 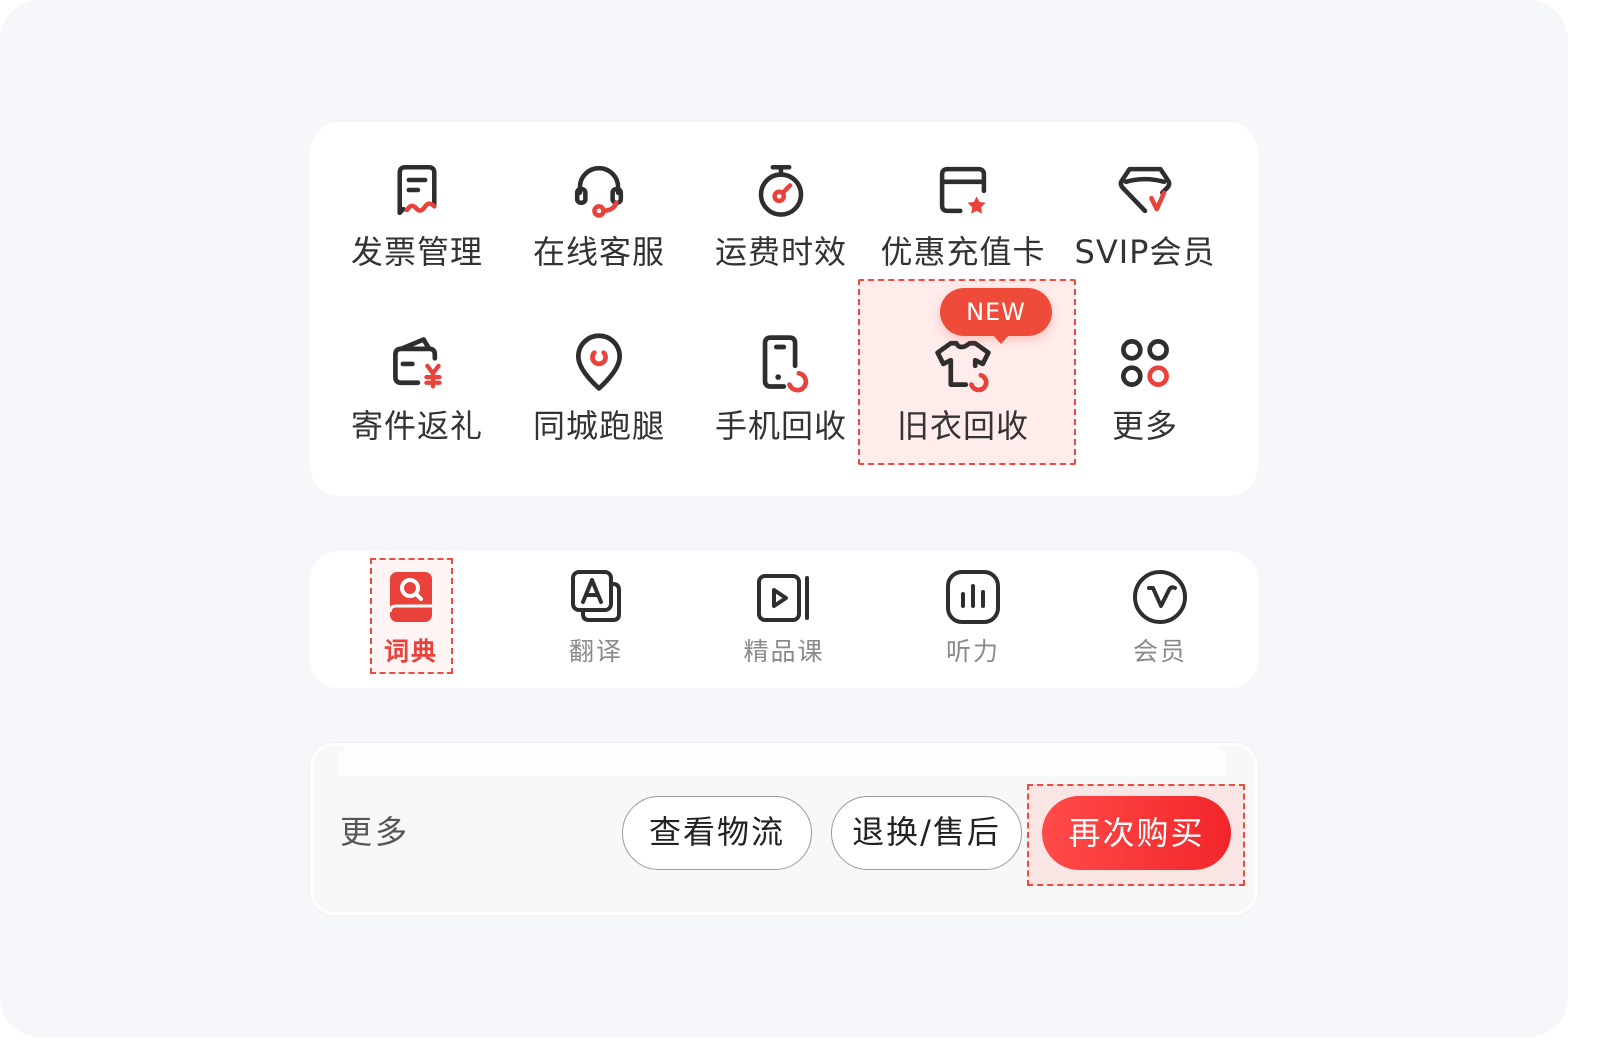 What do you see at coordinates (599, 362) in the screenshot?
I see `location-pin-icon` at bounding box center [599, 362].